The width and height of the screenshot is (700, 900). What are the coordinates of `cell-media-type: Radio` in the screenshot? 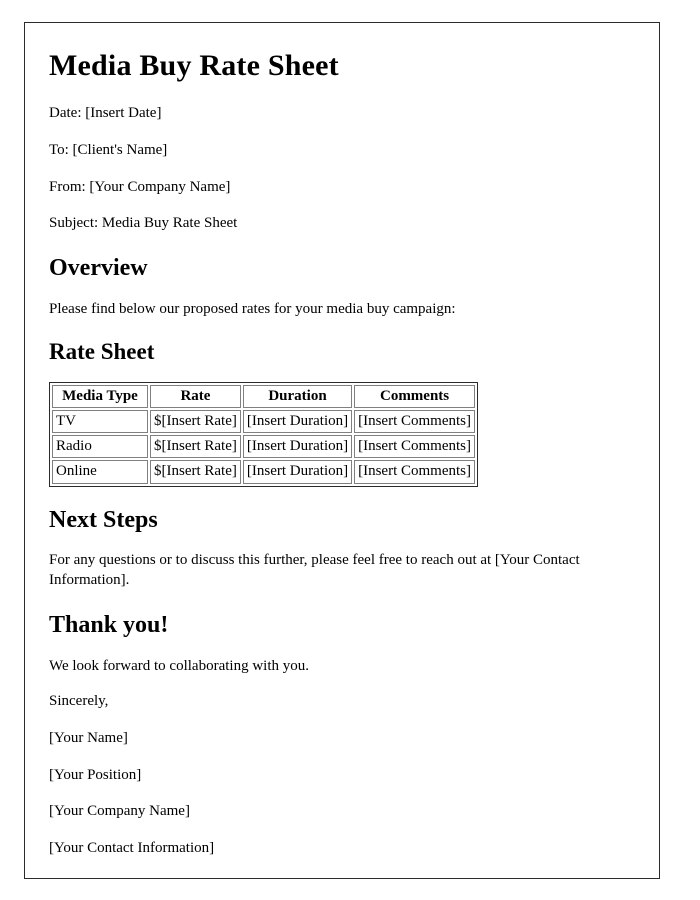 It's located at (100, 447).